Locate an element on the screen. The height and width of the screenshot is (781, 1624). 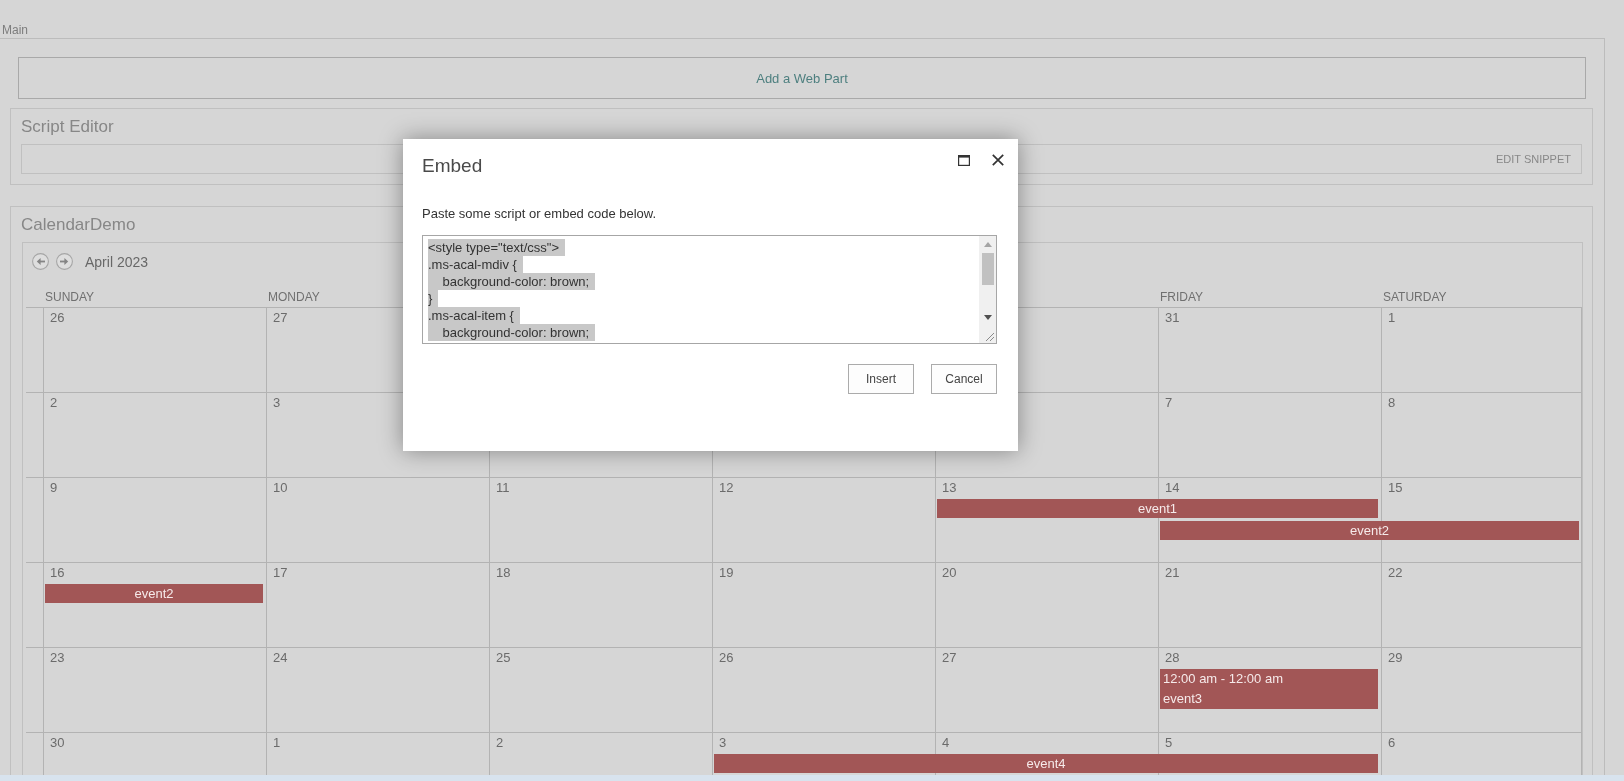
web-part-title: CalendarDemo is located at coordinates (78, 225).